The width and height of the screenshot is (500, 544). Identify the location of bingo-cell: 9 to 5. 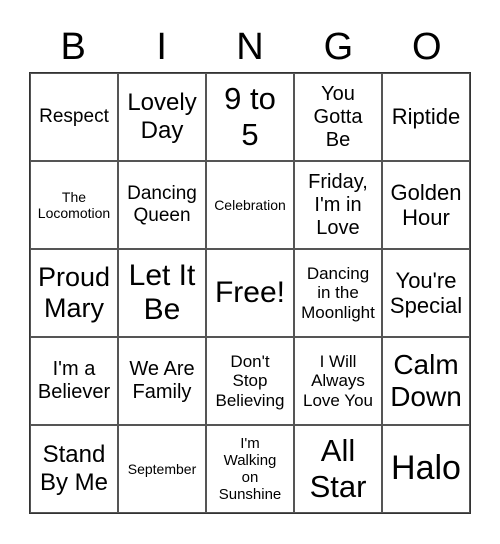
(250, 117).